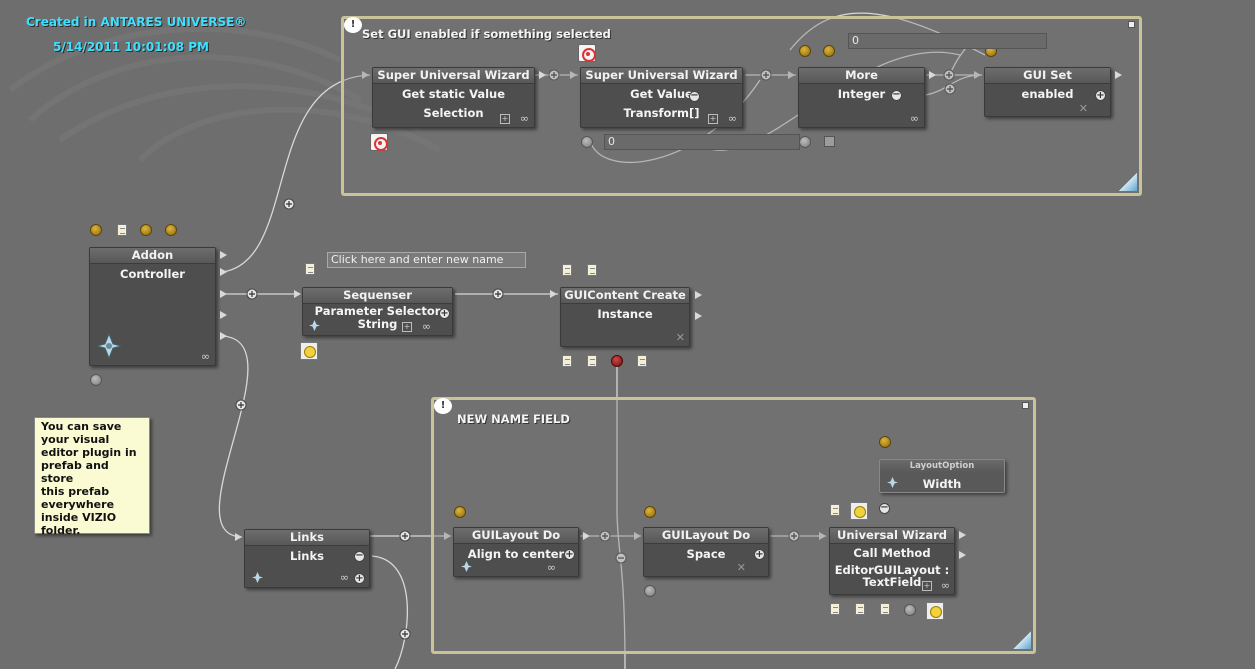 Image resolution: width=1255 pixels, height=669 pixels. Describe the element at coordinates (625, 317) in the screenshot. I see `node-guicontent-create: GUIContent Create Instance ✕` at that location.